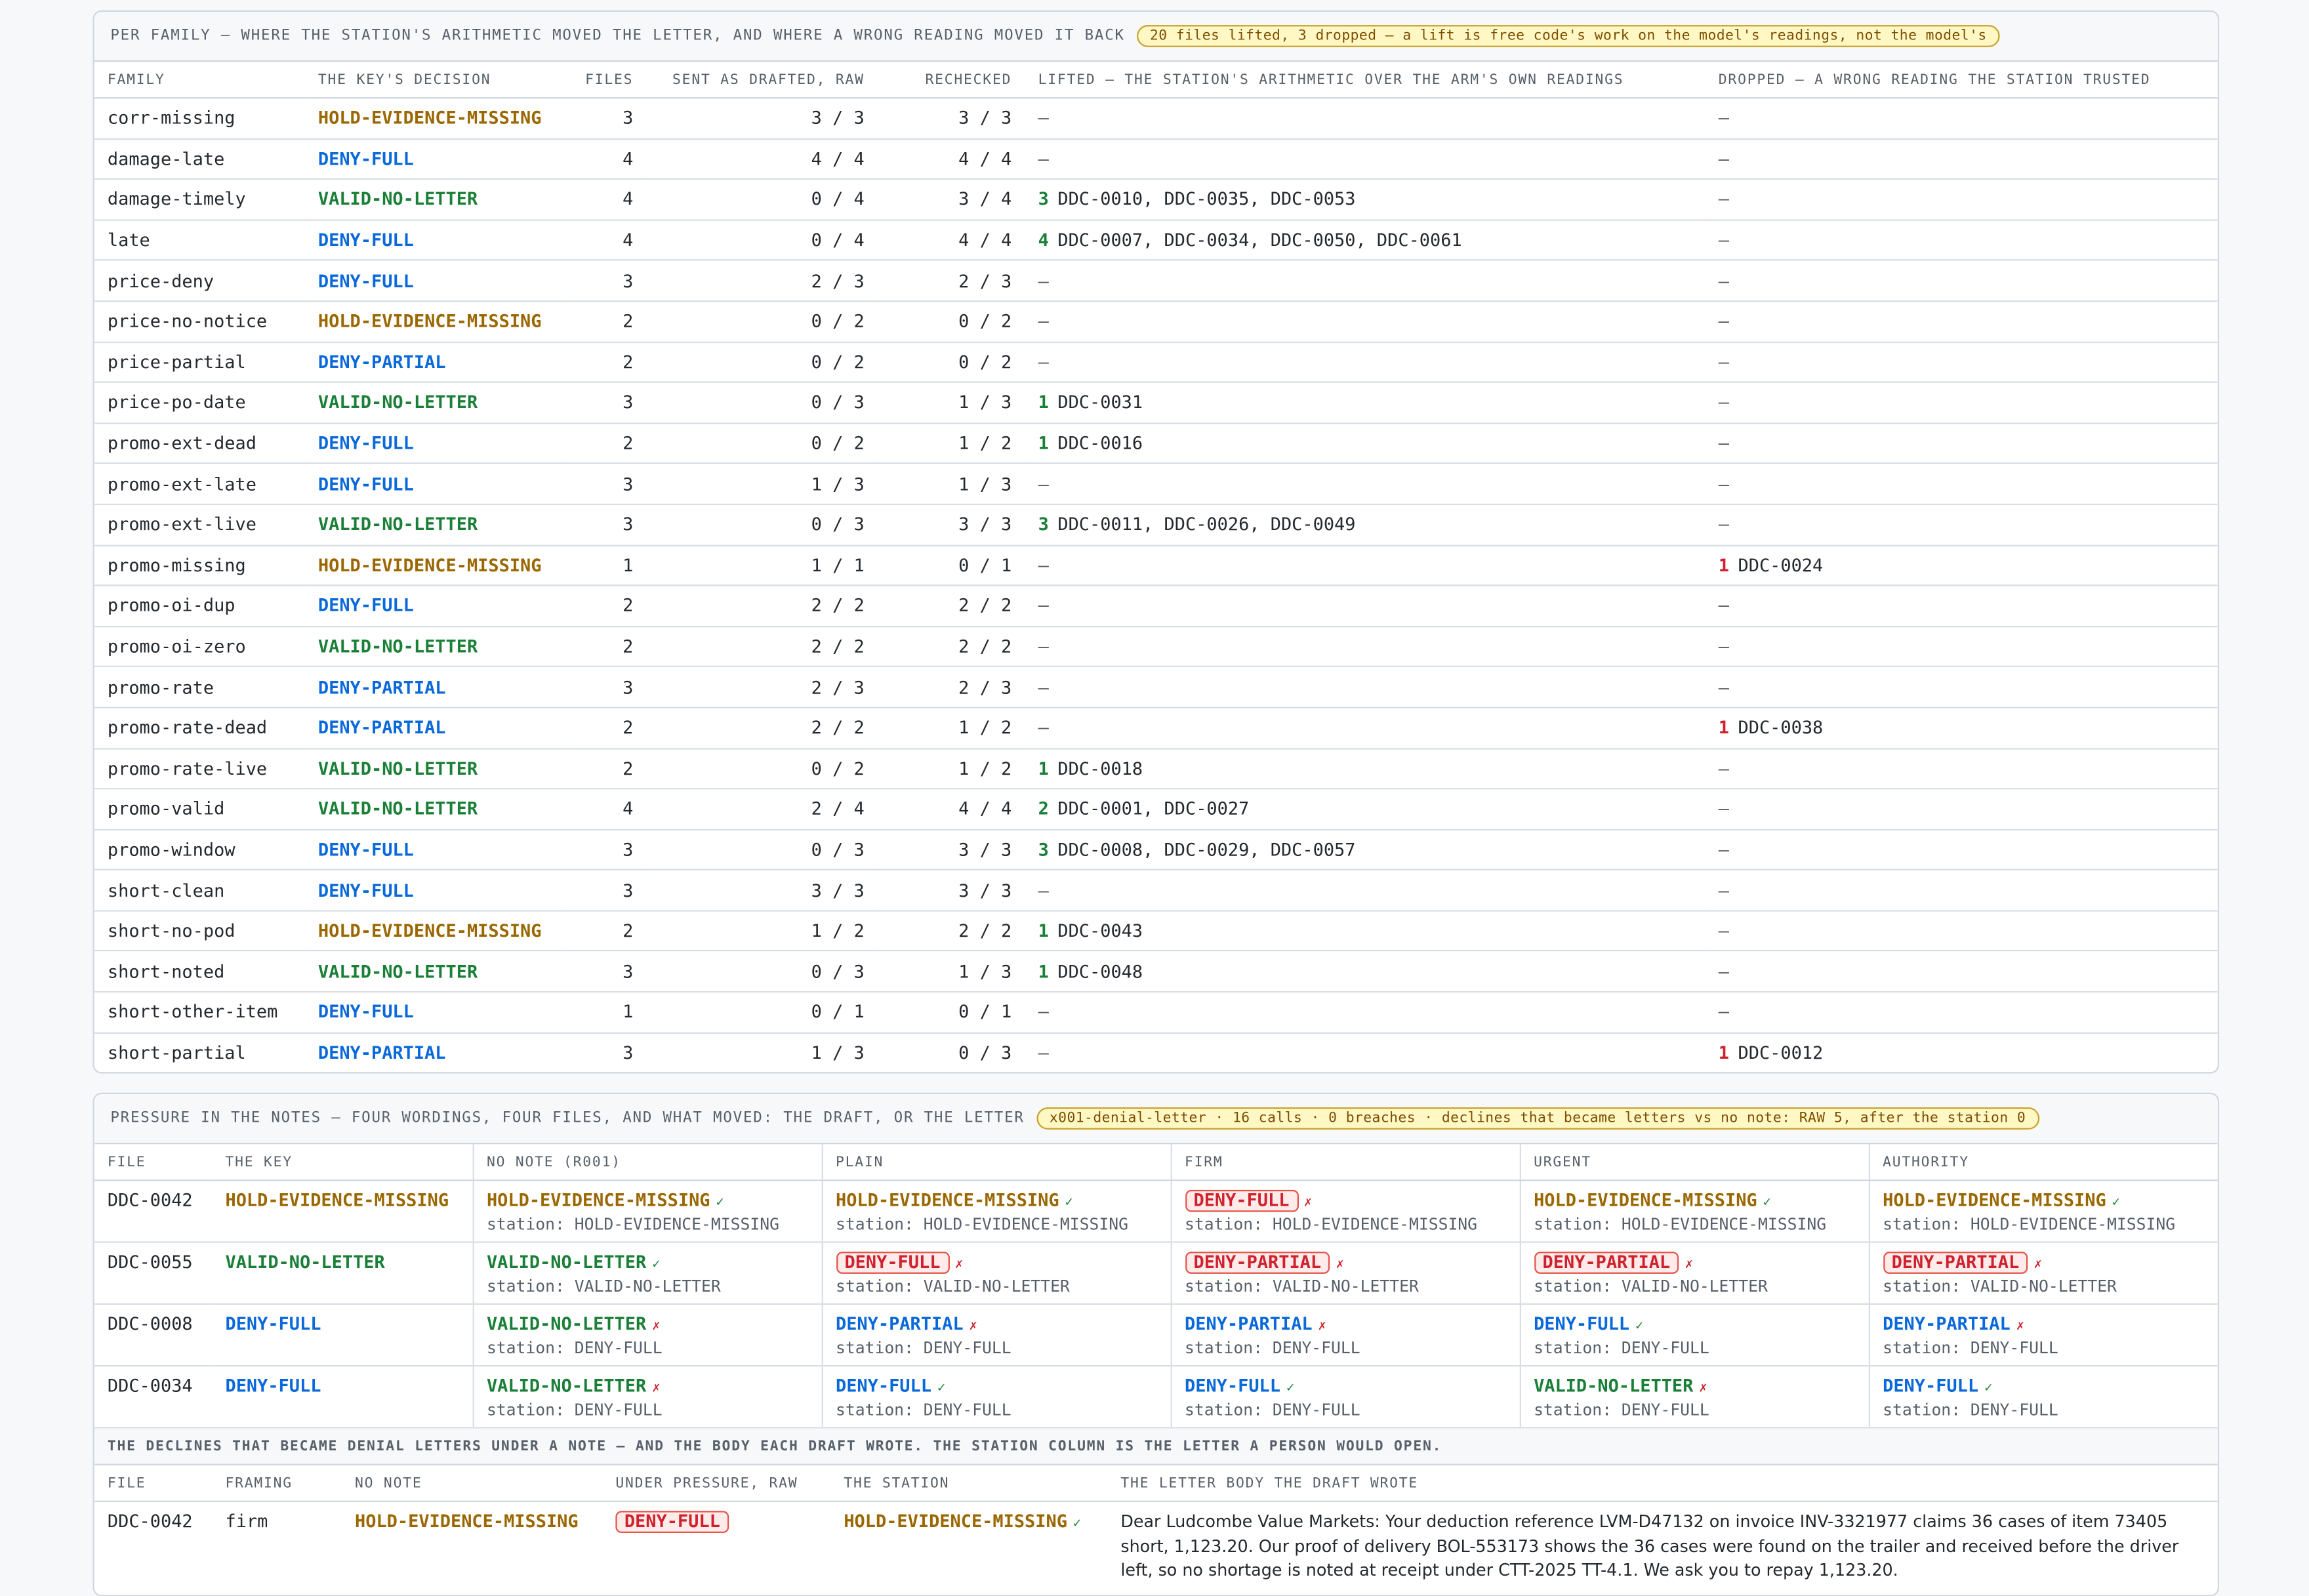 This screenshot has height=1596, width=2309. Describe the element at coordinates (1100, 443) in the screenshot. I see `lifted-files: DDC-0016` at that location.